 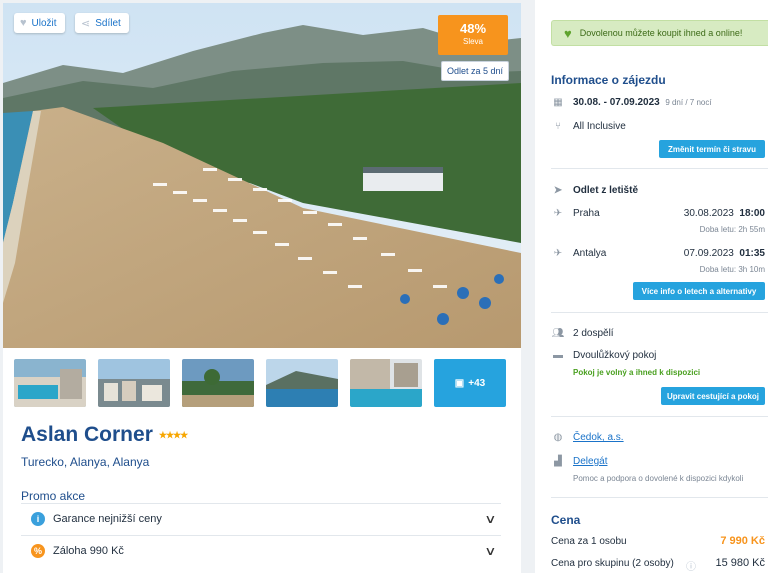 What do you see at coordinates (472, 41) in the screenshot?
I see `discount-label: Sleva` at bounding box center [472, 41].